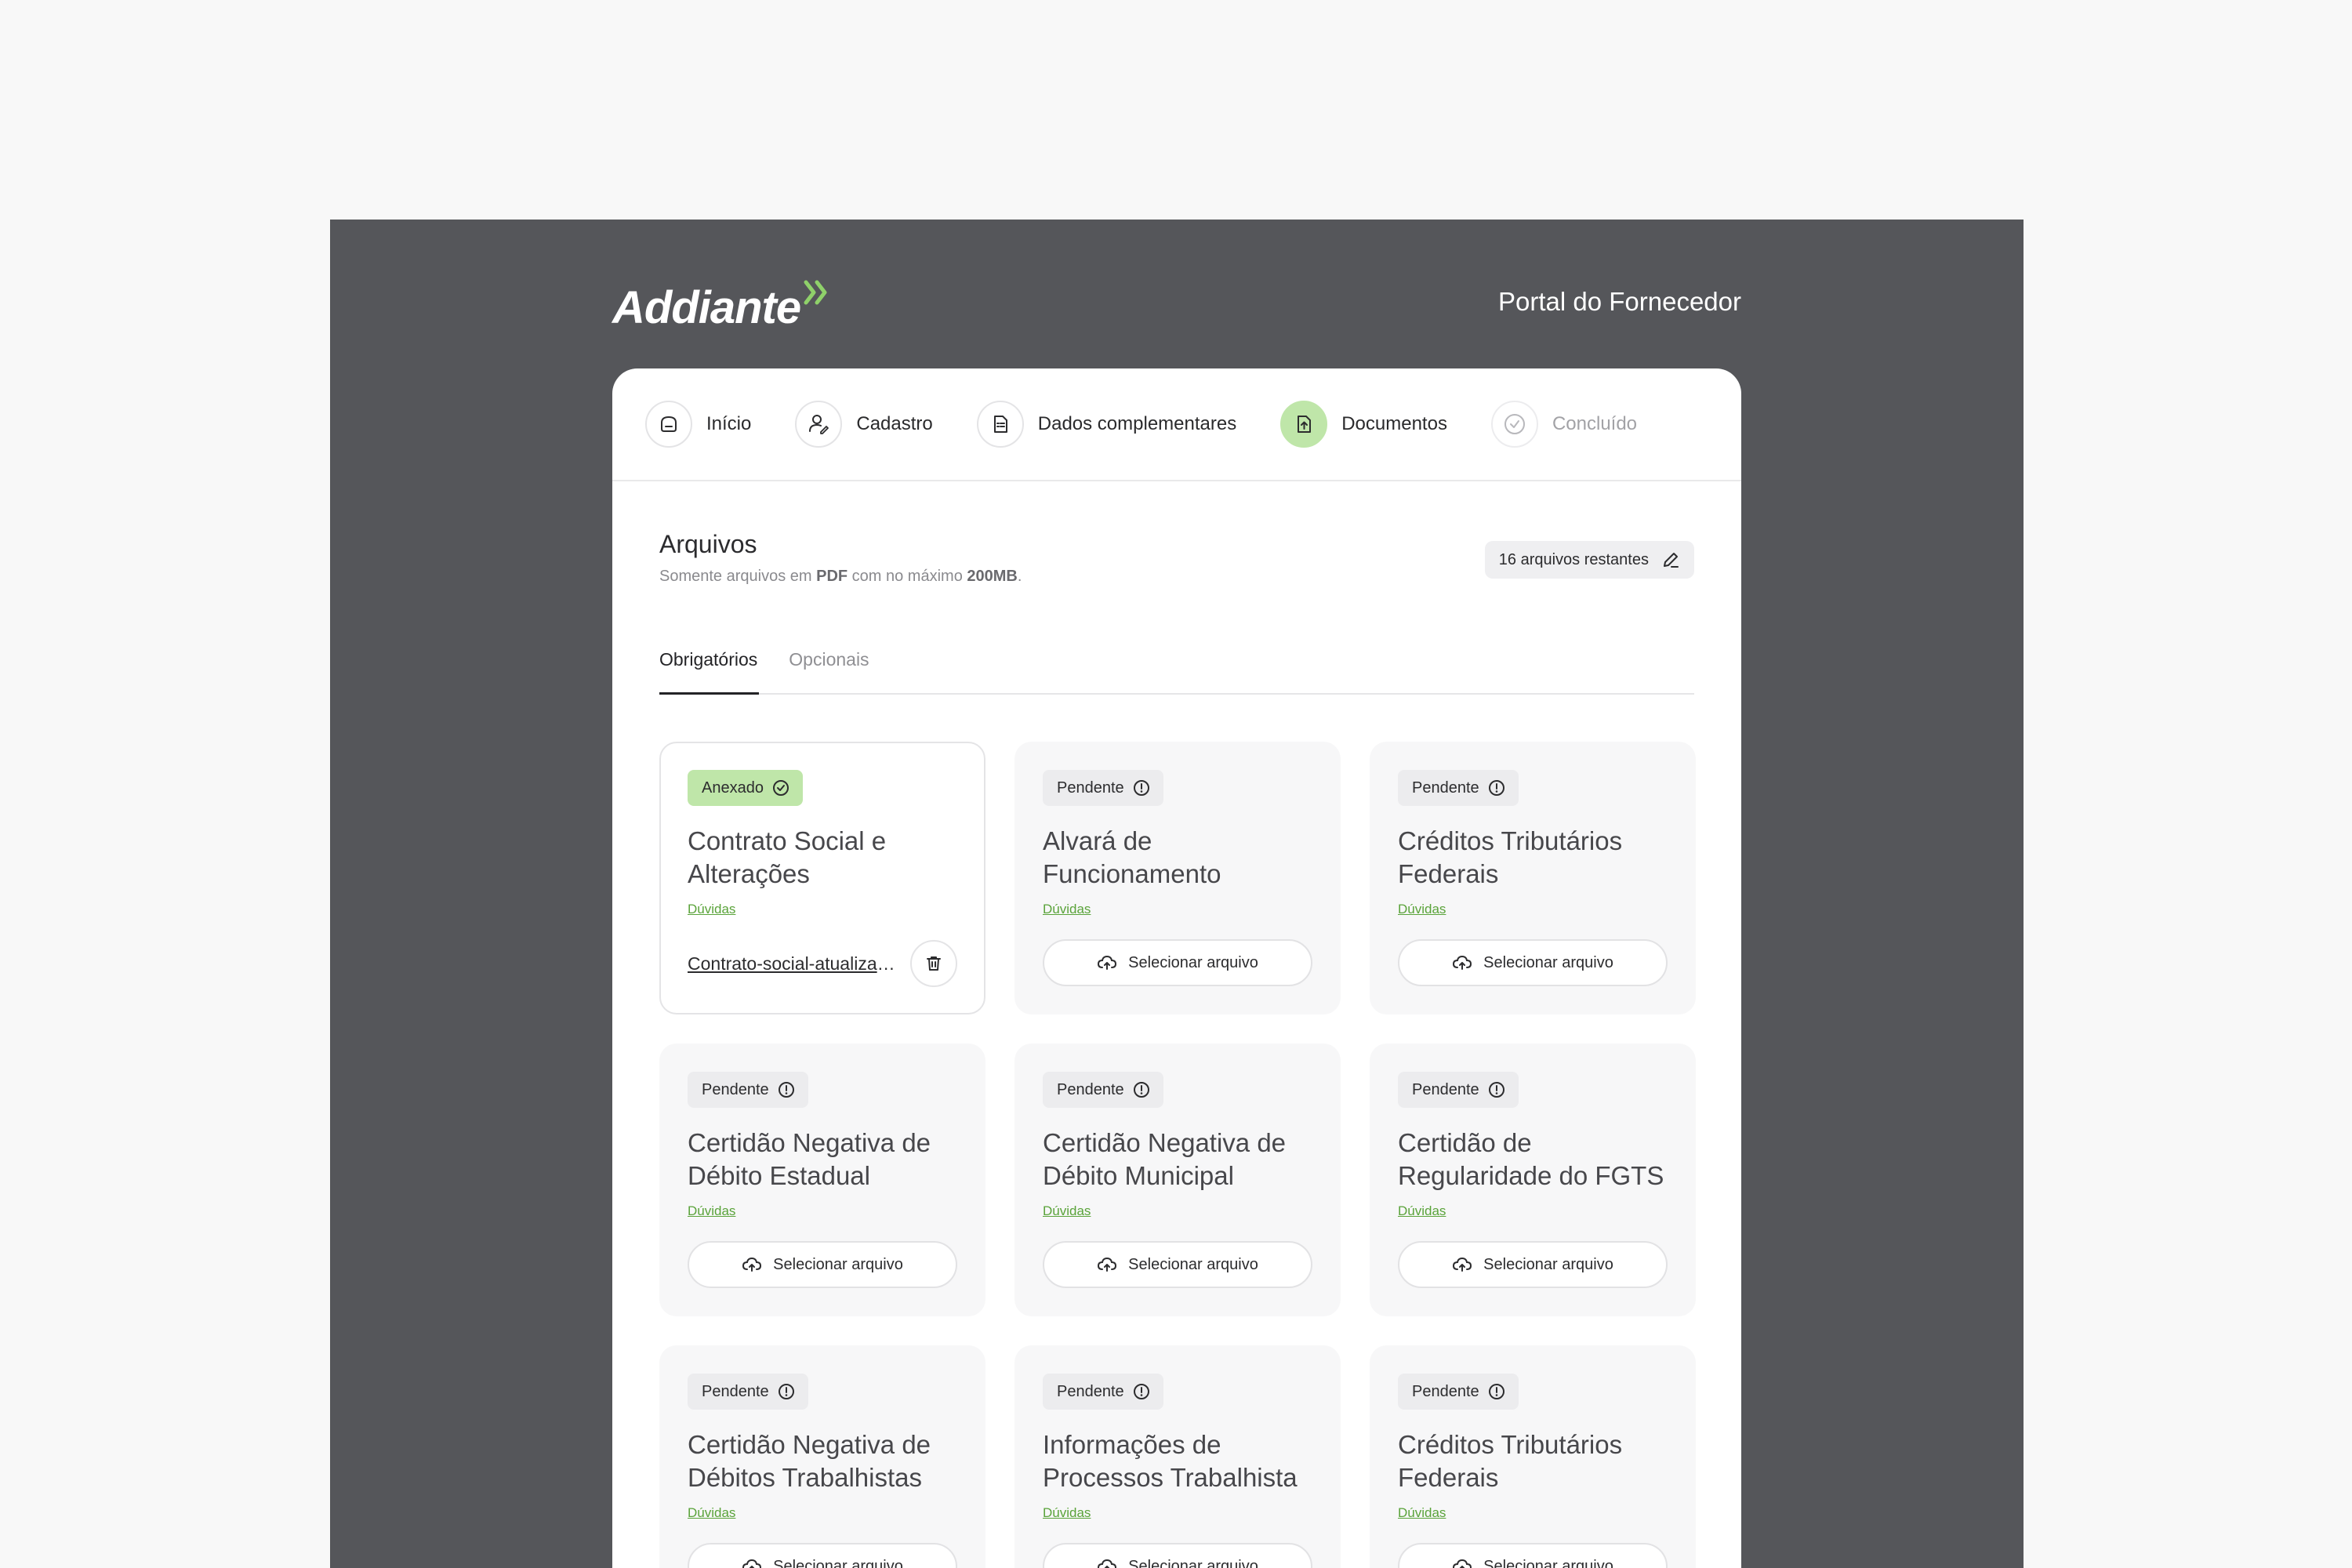 The width and height of the screenshot is (2352, 1568). Describe the element at coordinates (1514, 424) in the screenshot. I see `check-circle-icon` at that location.